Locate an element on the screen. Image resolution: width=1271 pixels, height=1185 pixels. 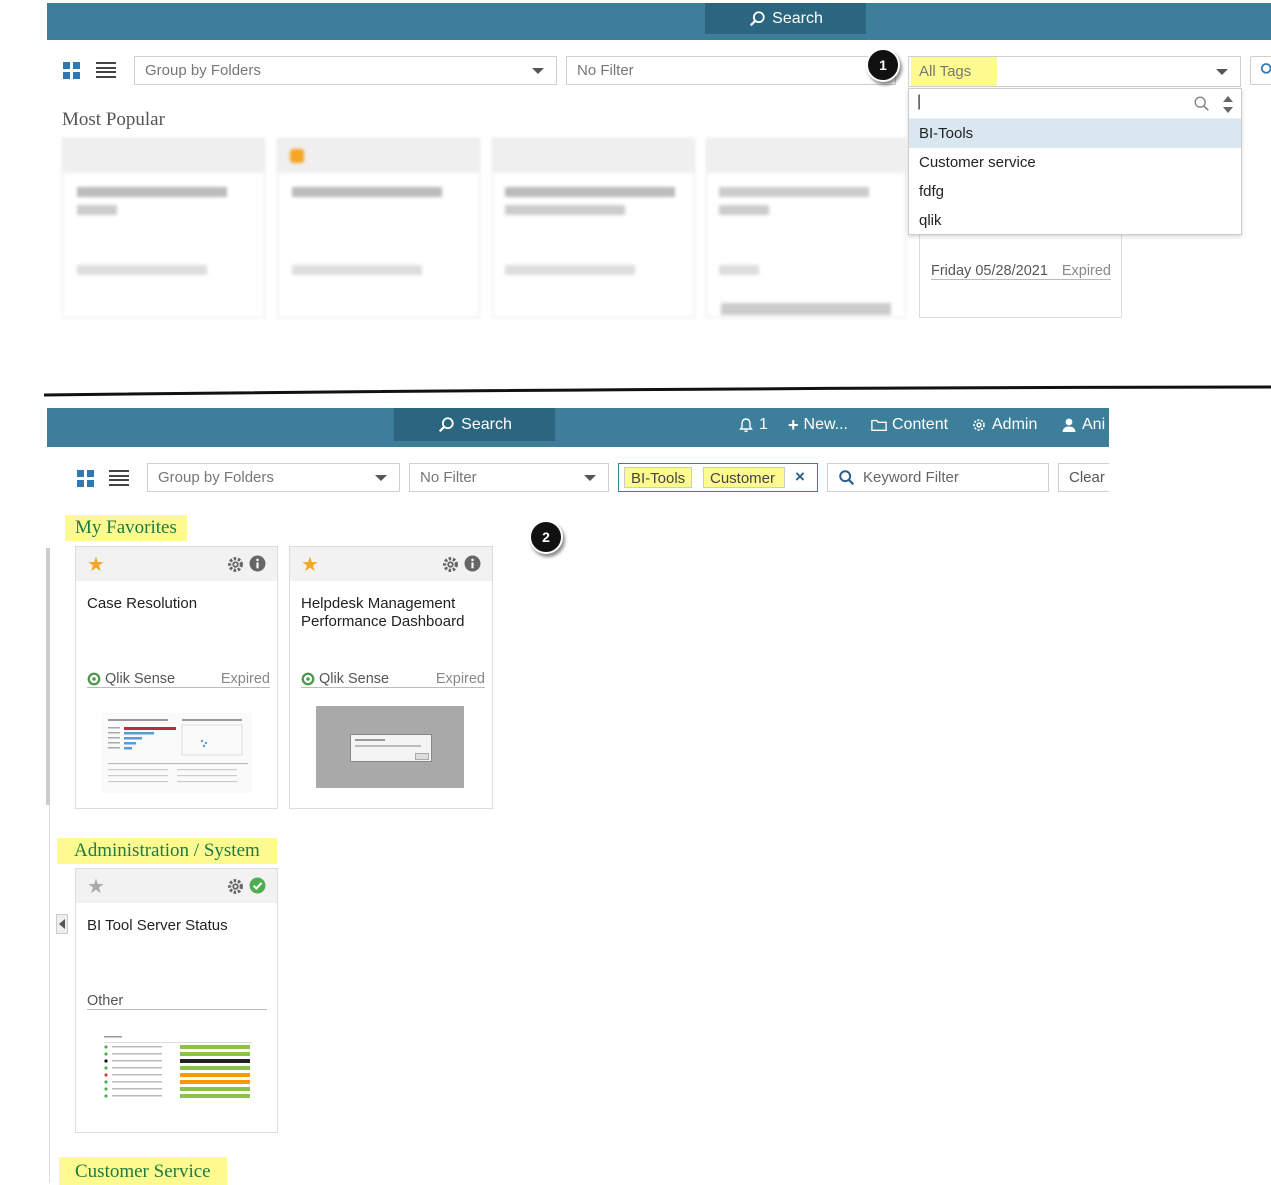
top-navbar is located at coordinates (659, 21).